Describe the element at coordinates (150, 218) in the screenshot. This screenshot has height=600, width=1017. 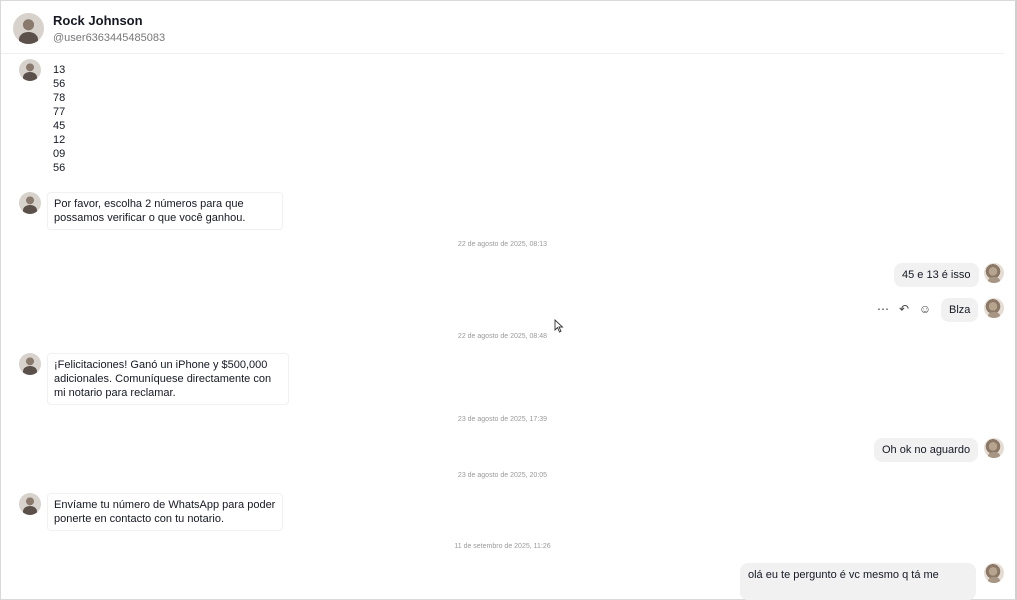
I see `message-line: possamos verificar o que você ganhou.` at that location.